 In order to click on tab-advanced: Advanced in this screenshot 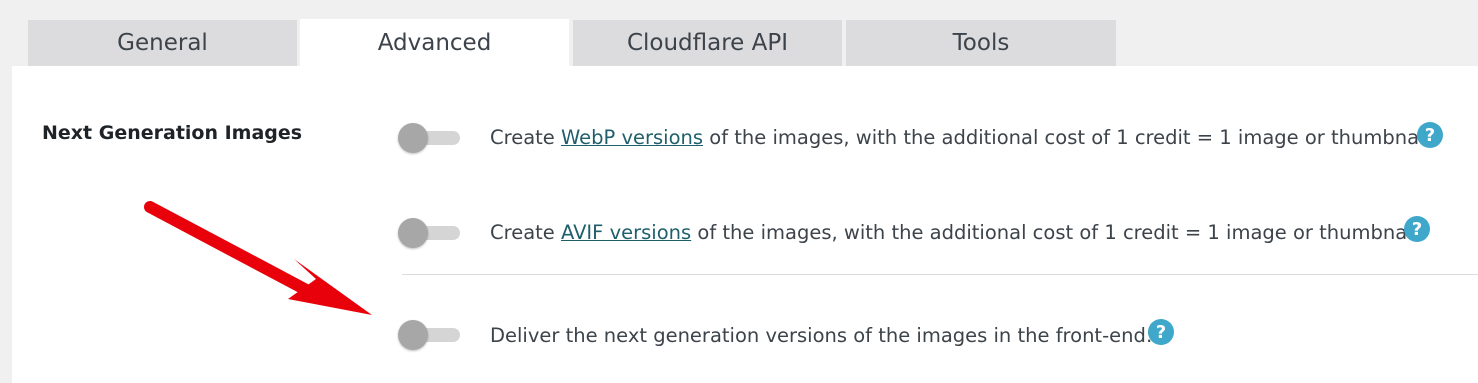, I will do `click(434, 43)`.